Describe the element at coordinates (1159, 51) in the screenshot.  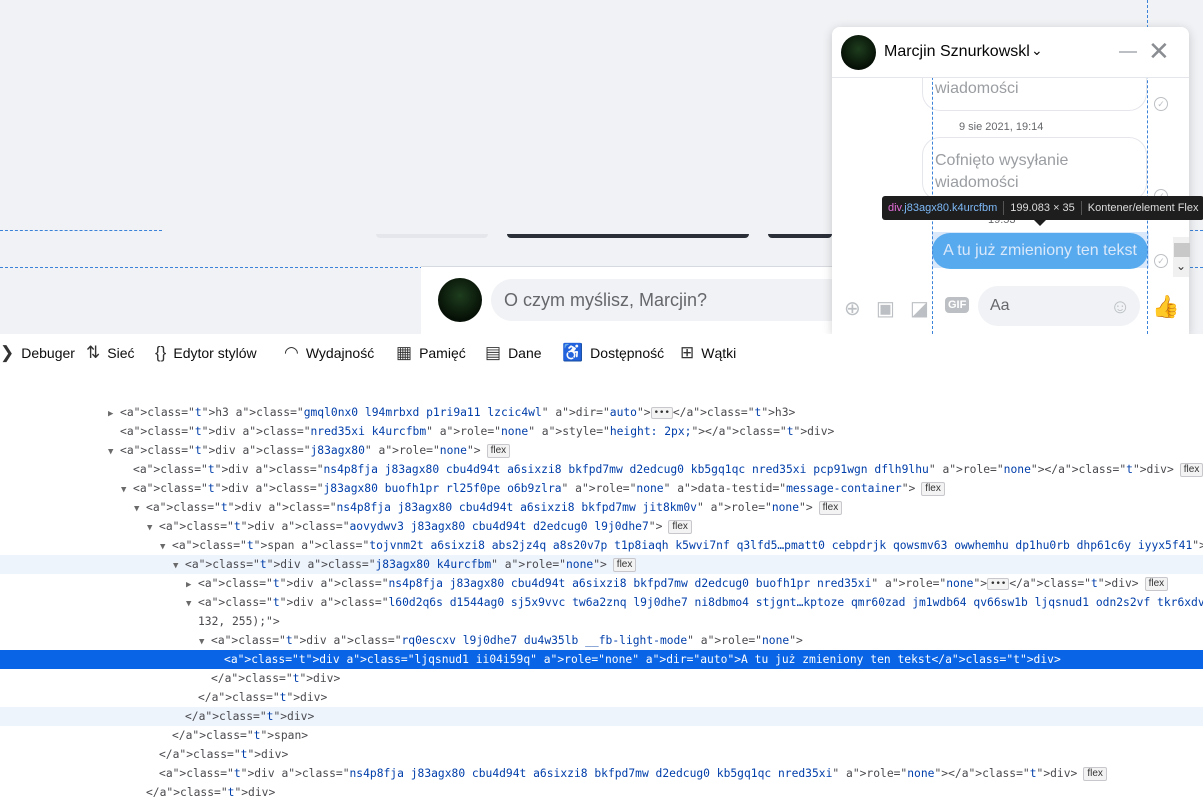
I see `close-button: ✕` at that location.